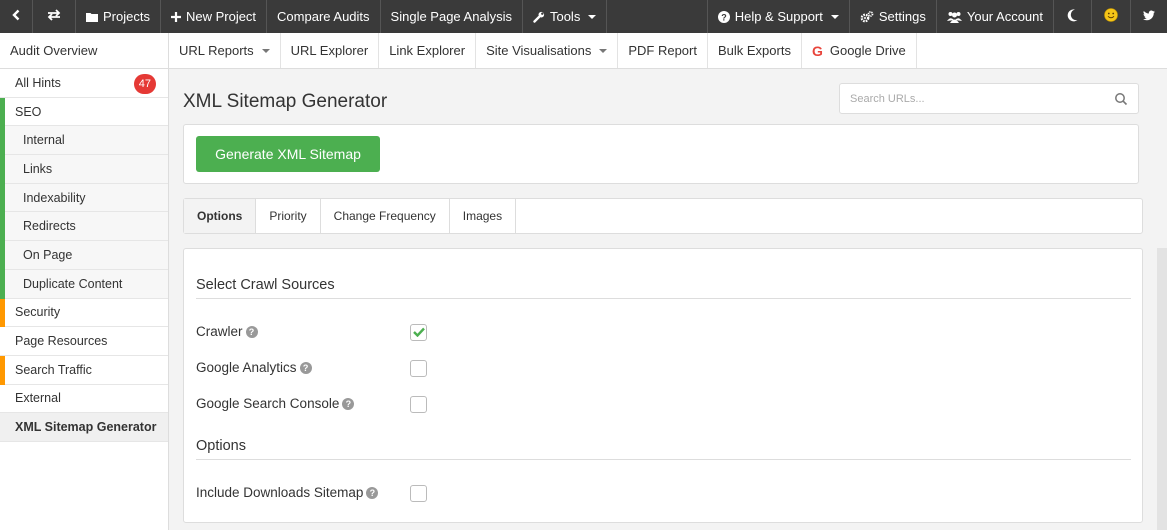 Image resolution: width=1167 pixels, height=530 pixels. I want to click on bulk-exports-link: Bulk Exports, so click(755, 50).